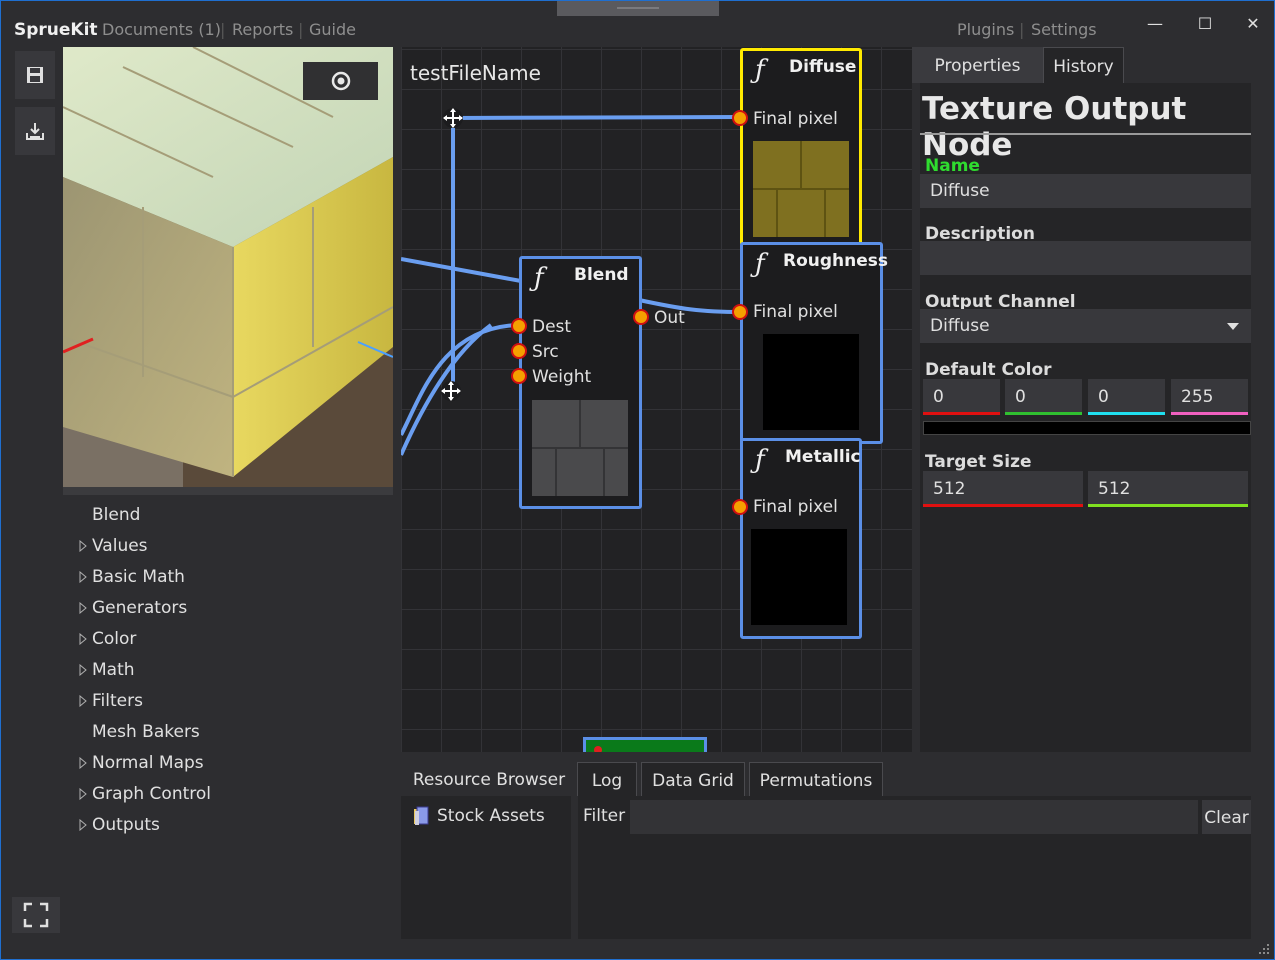  Describe the element at coordinates (1264, 949) in the screenshot. I see `resize-grip-icon` at that location.